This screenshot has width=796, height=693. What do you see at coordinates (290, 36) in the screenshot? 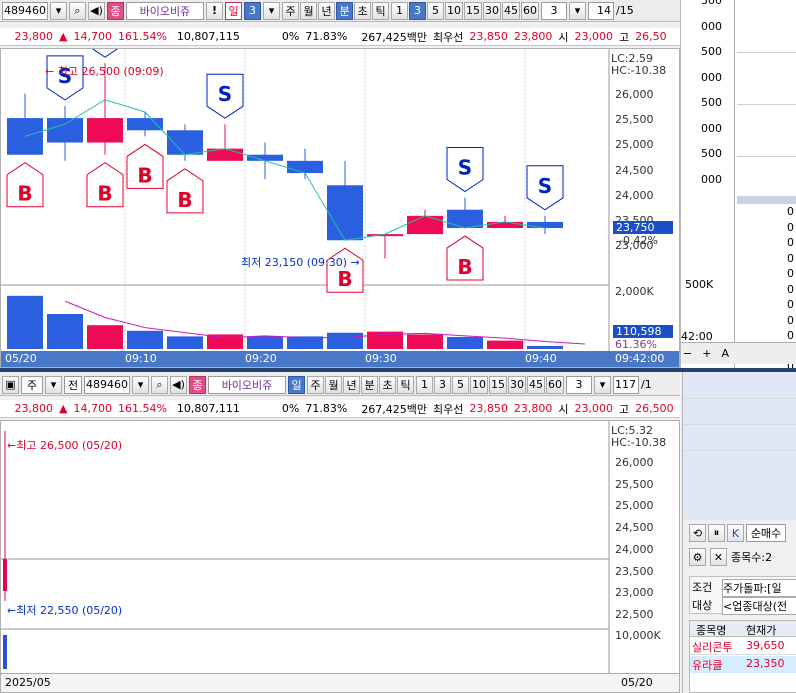
I see `zero-pct: 0%` at bounding box center [290, 36].